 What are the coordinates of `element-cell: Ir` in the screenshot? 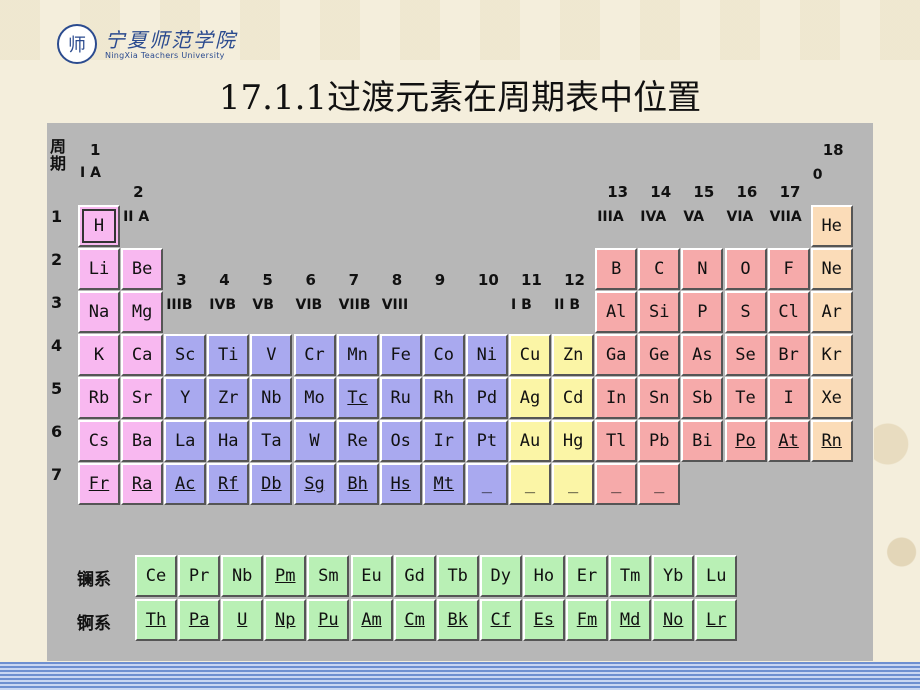 It's located at (443, 441).